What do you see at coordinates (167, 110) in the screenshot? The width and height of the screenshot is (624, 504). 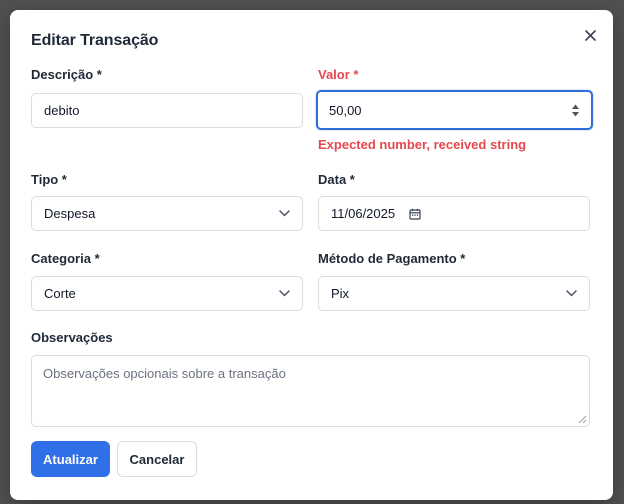 I see `descricao-input: debito` at bounding box center [167, 110].